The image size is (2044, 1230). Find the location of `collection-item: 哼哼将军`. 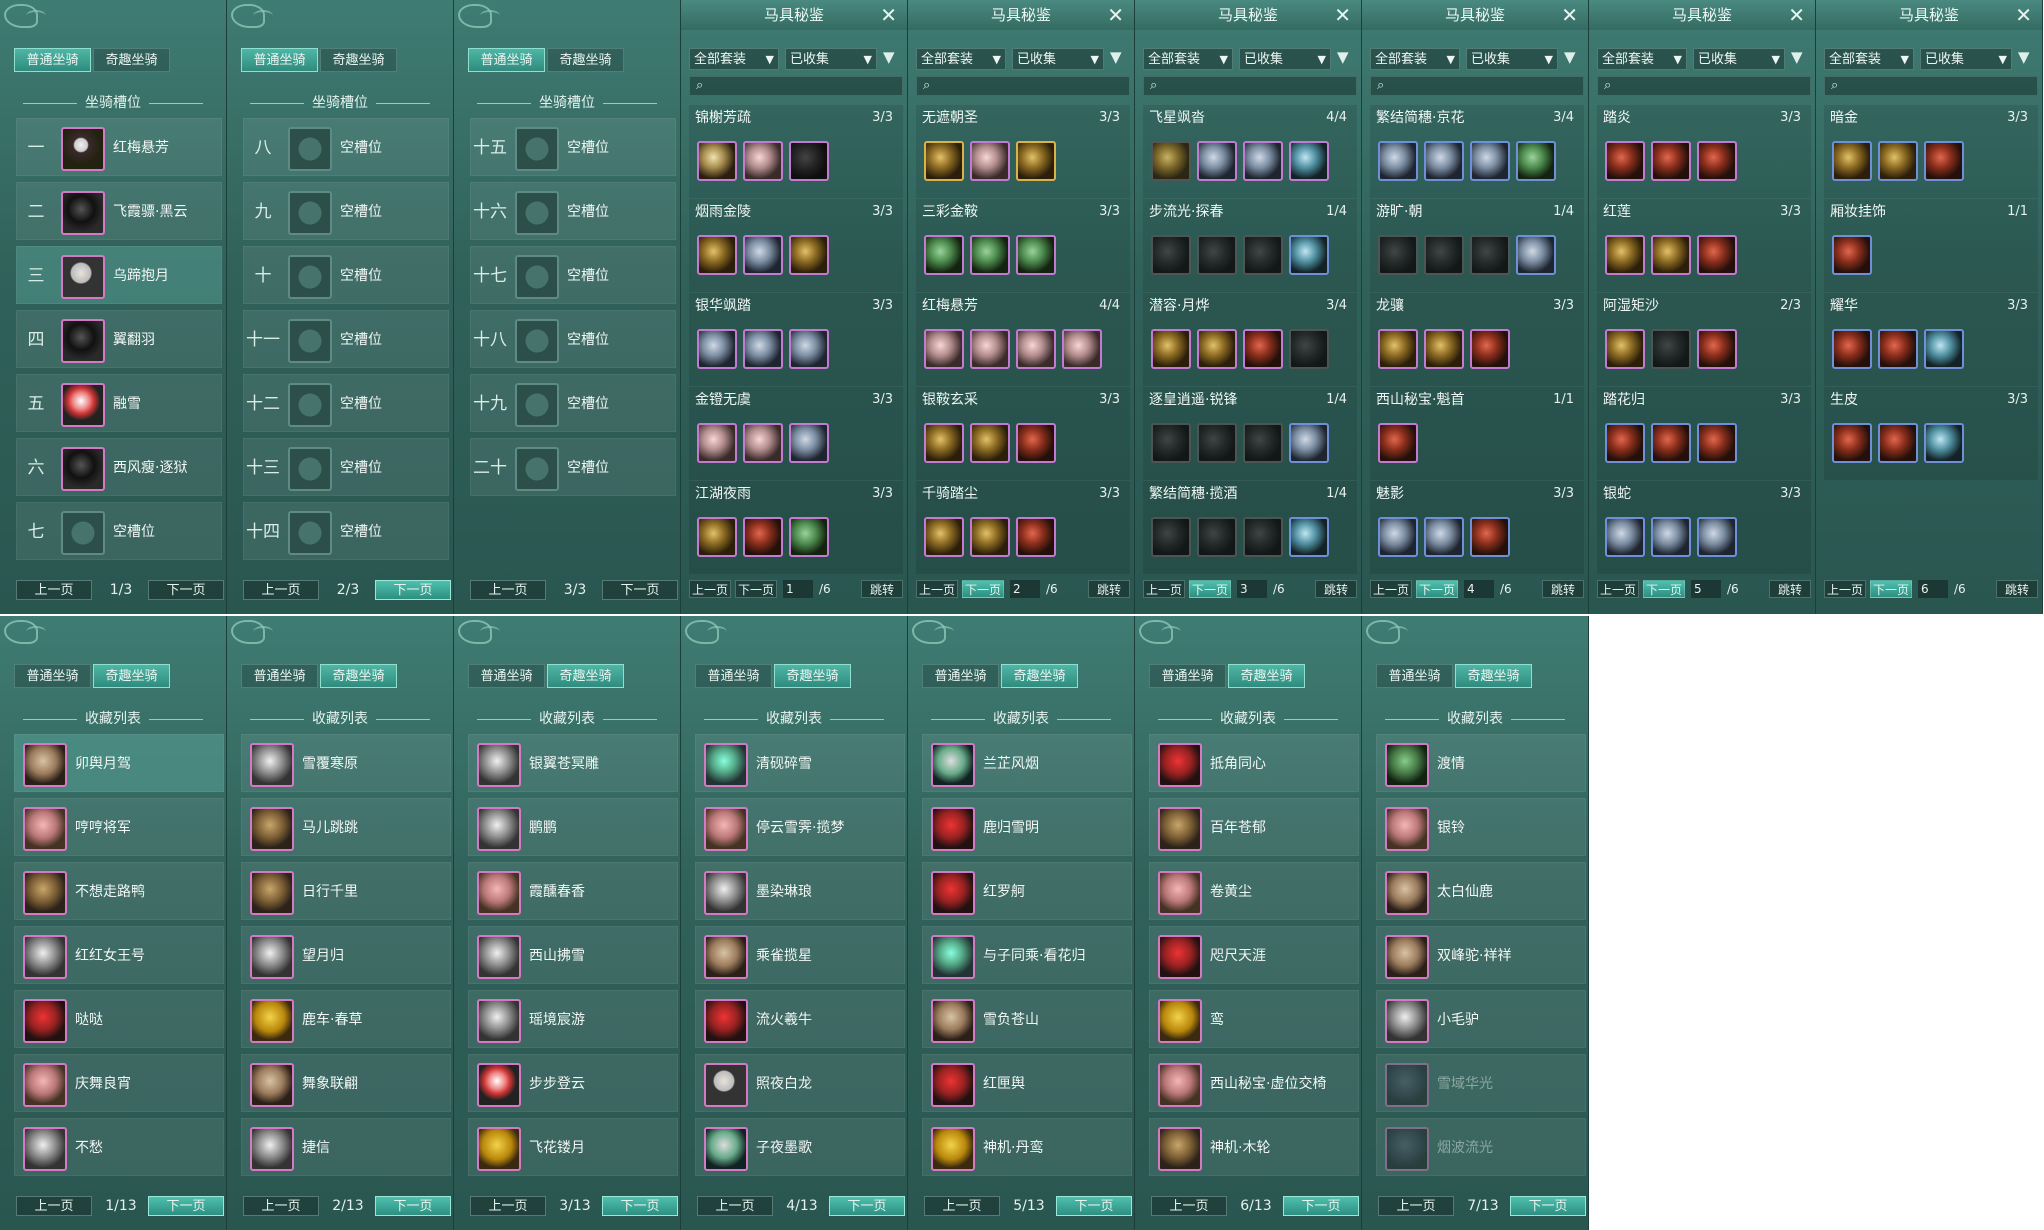

collection-item: 哼哼将军 is located at coordinates (119, 827).